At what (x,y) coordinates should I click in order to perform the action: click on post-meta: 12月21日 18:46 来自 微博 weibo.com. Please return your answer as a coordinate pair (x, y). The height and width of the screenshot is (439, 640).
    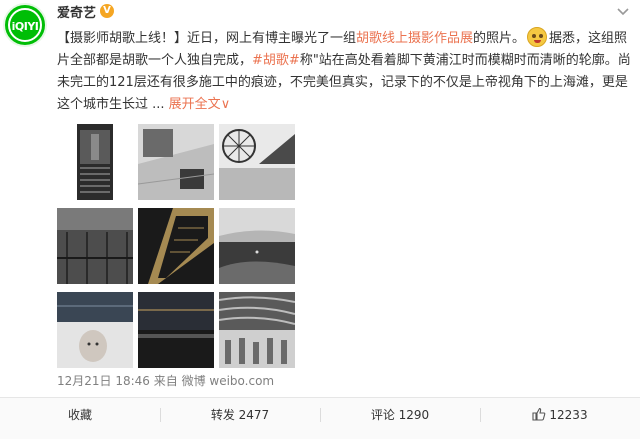
    Looking at the image, I should click on (165, 380).